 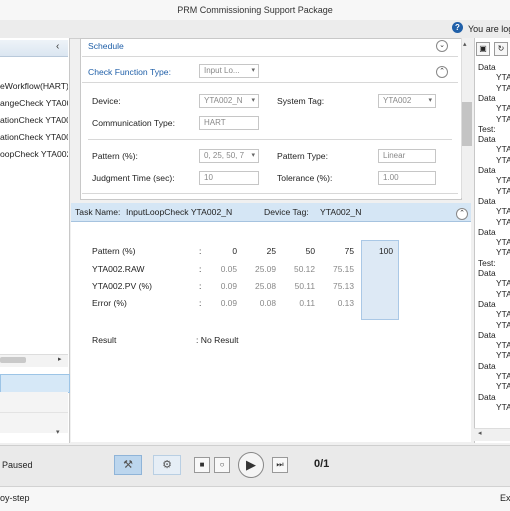 What do you see at coordinates (322, 464) in the screenshot?
I see `step-counter: 0/1` at bounding box center [322, 464].